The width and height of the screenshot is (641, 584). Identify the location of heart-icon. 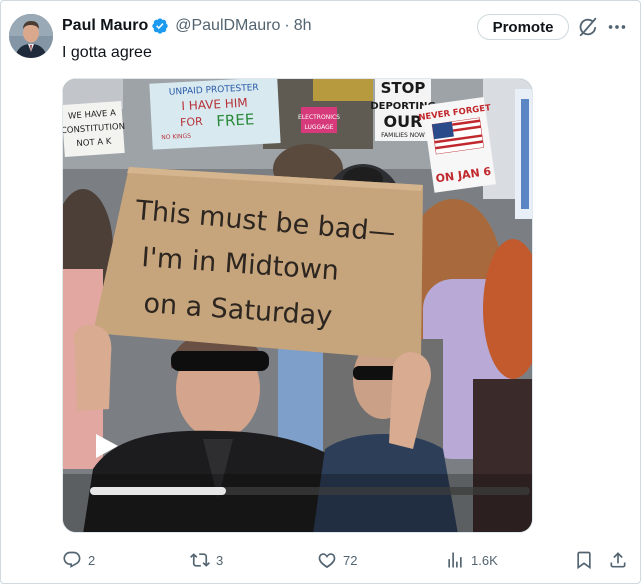
(327, 561).